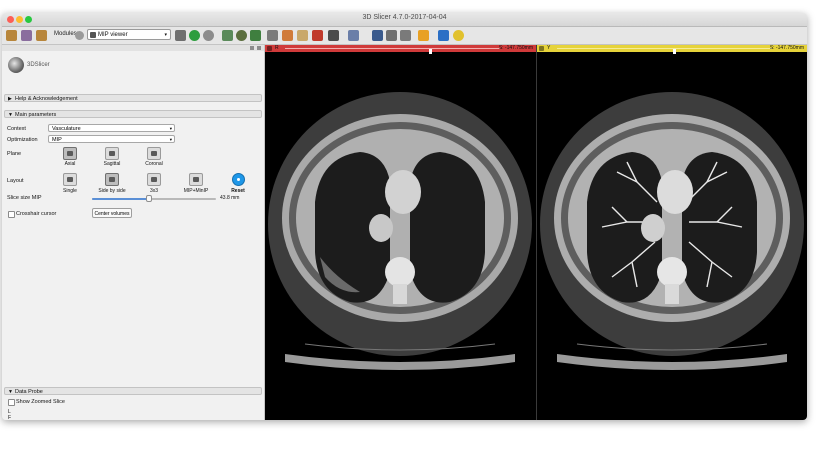 The image size is (820, 461). What do you see at coordinates (121, 199) in the screenshot?
I see `slice-size-fill` at bounding box center [121, 199].